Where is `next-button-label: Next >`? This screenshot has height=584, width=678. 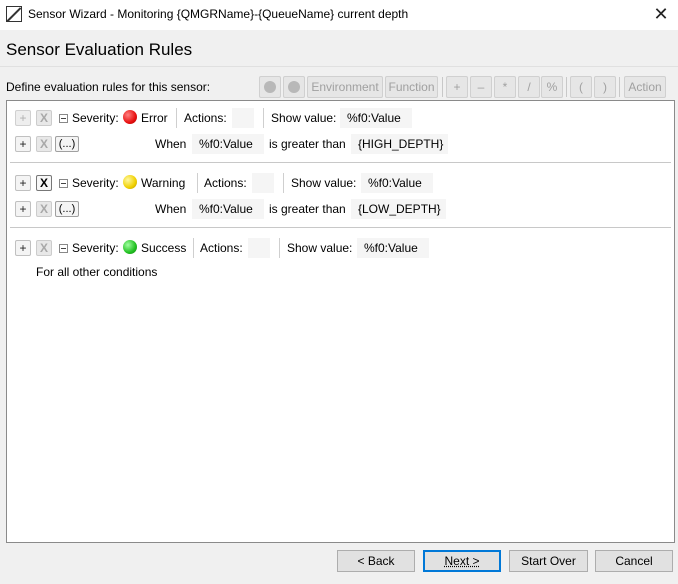 next-button-label: Next > is located at coordinates (462, 561).